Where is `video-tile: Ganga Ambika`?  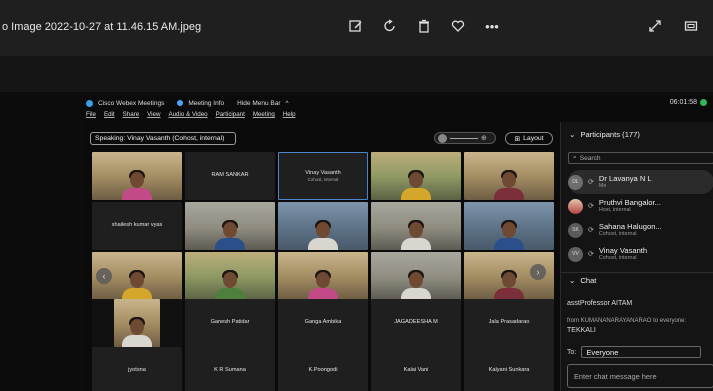 video-tile: Ganga Ambika is located at coordinates (323, 323).